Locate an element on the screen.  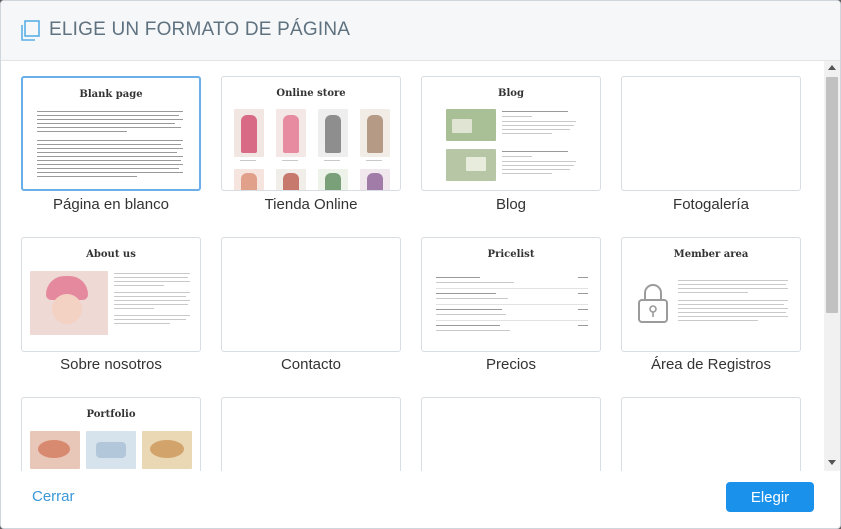
copy-pages-icon is located at coordinates (30, 30).